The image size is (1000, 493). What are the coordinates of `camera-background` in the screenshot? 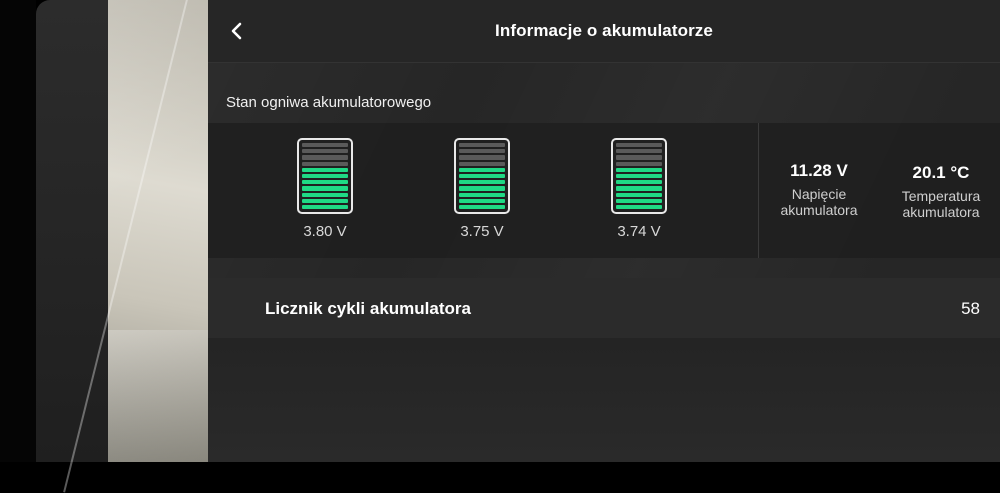 It's located at (158, 231).